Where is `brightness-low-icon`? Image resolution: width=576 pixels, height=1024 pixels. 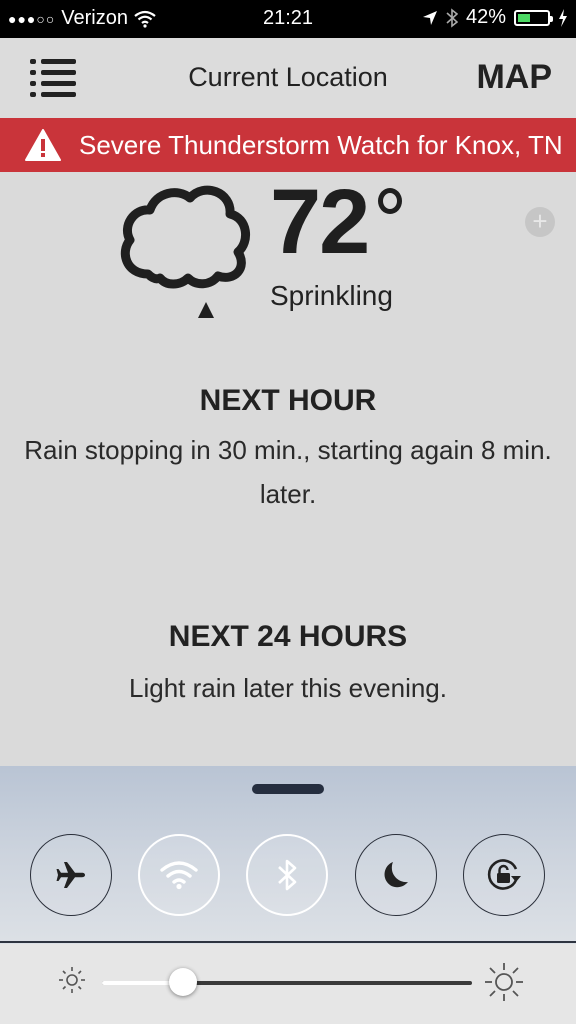 brightness-low-icon is located at coordinates (72, 980).